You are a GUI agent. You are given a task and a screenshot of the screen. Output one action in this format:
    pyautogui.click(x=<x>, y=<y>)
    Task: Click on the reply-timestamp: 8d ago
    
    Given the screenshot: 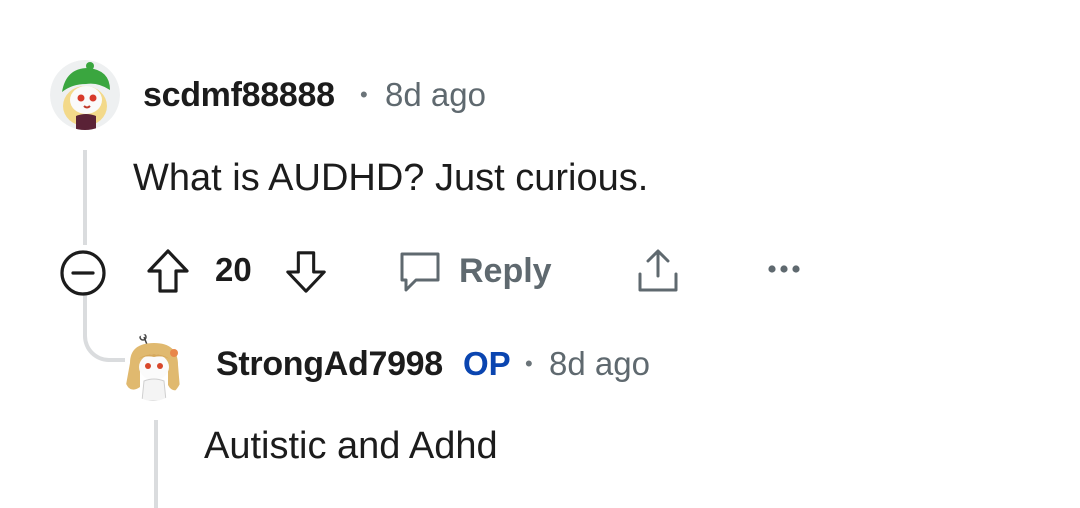 What is the action you would take?
    pyautogui.click(x=599, y=363)
    